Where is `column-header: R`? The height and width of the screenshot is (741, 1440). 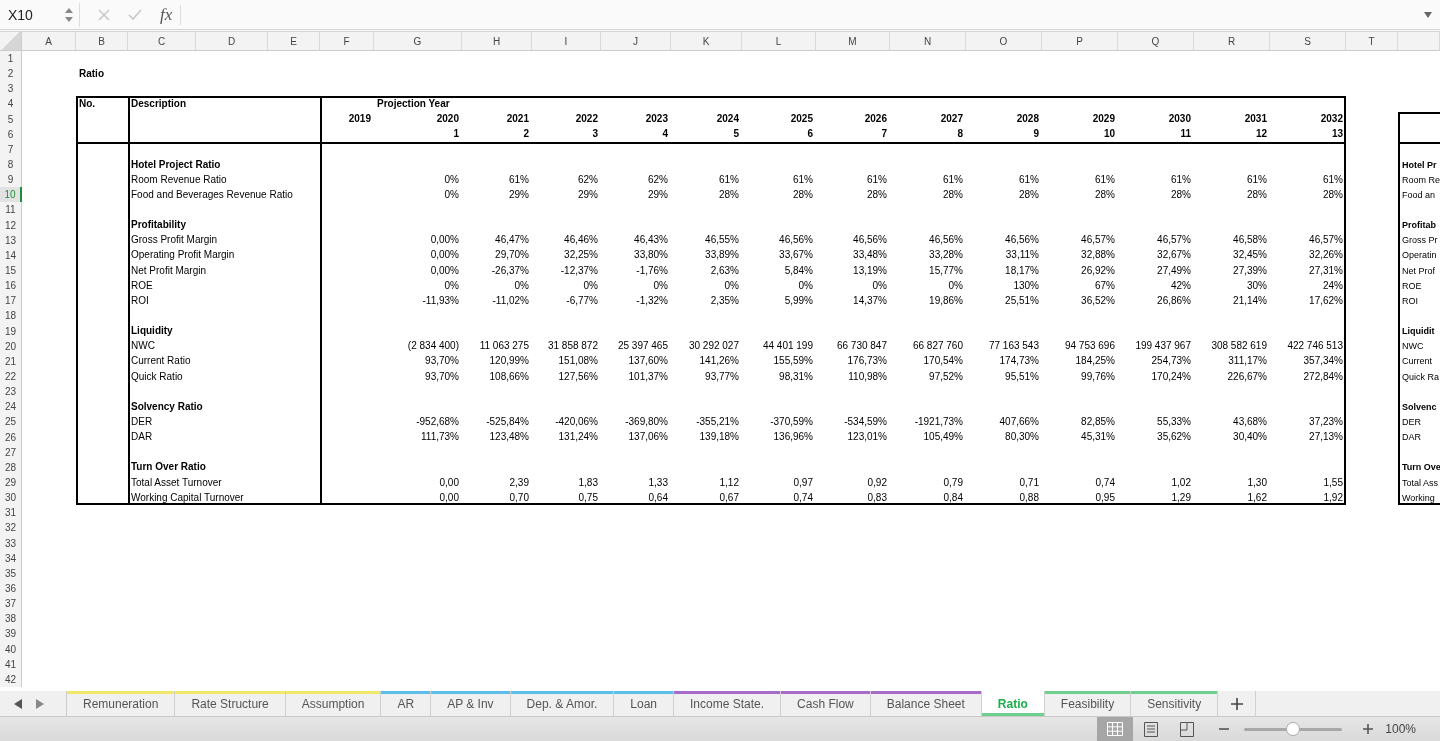 column-header: R is located at coordinates (1232, 41).